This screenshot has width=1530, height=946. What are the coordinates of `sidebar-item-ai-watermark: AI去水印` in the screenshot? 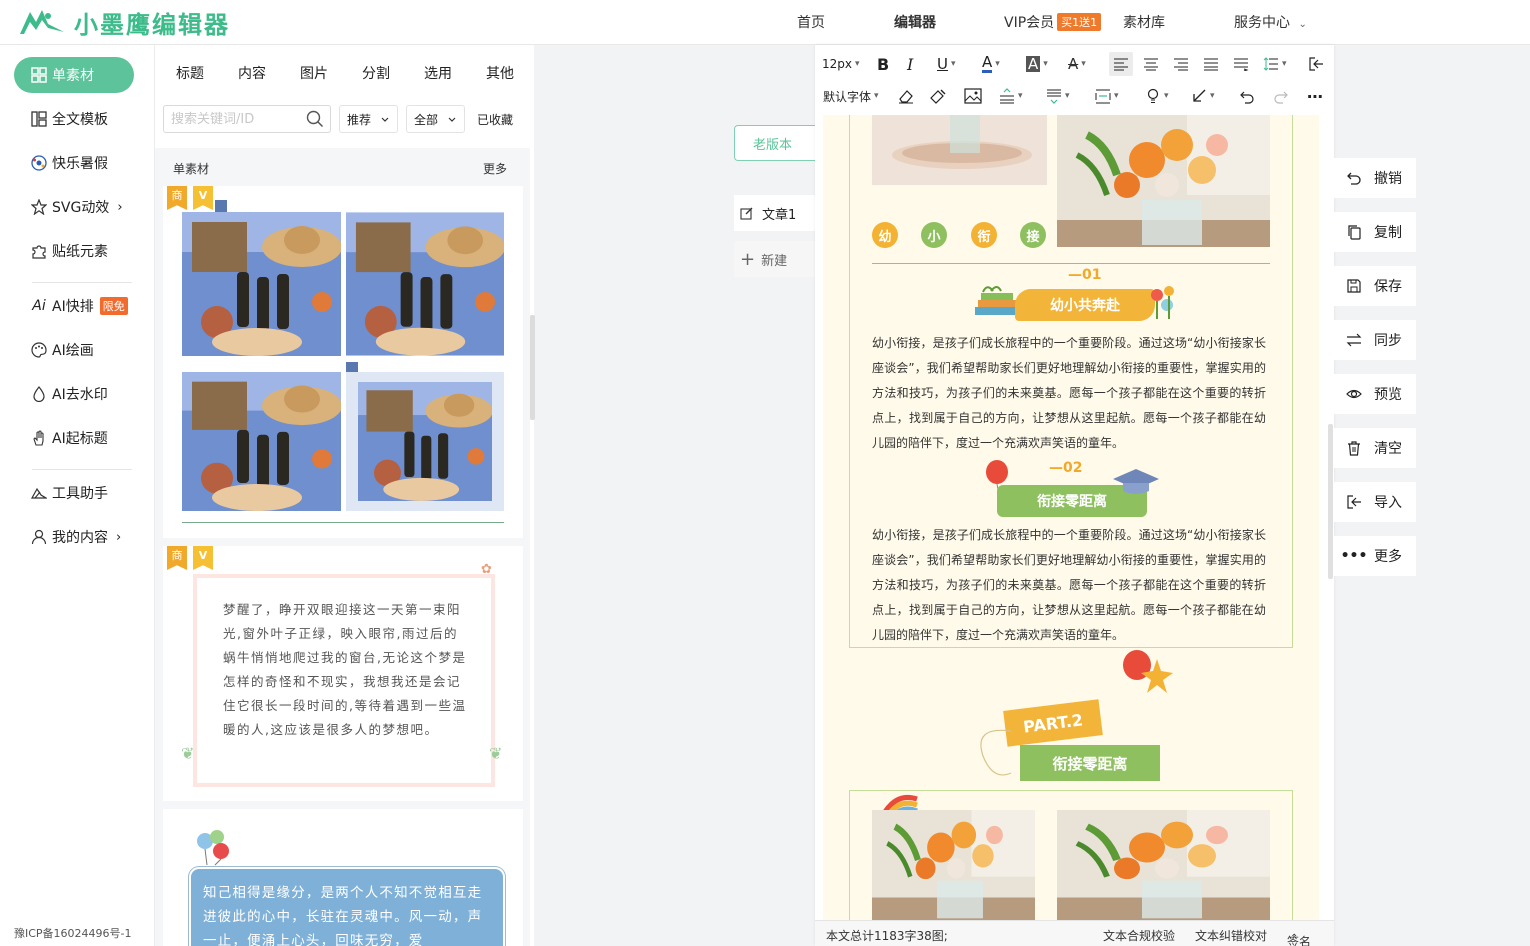 It's located at (74, 394).